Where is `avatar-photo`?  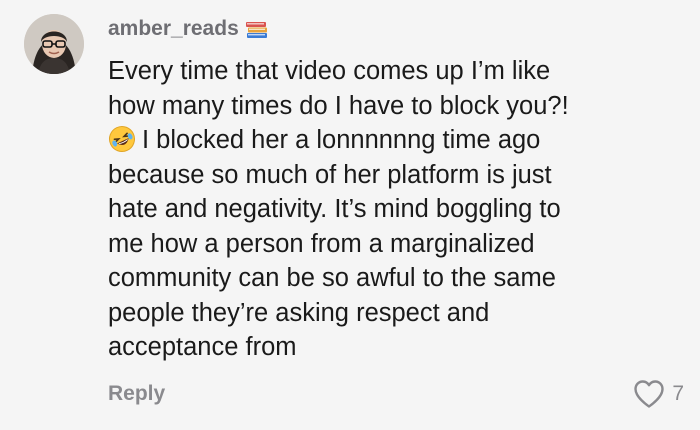
avatar-photo is located at coordinates (54, 44).